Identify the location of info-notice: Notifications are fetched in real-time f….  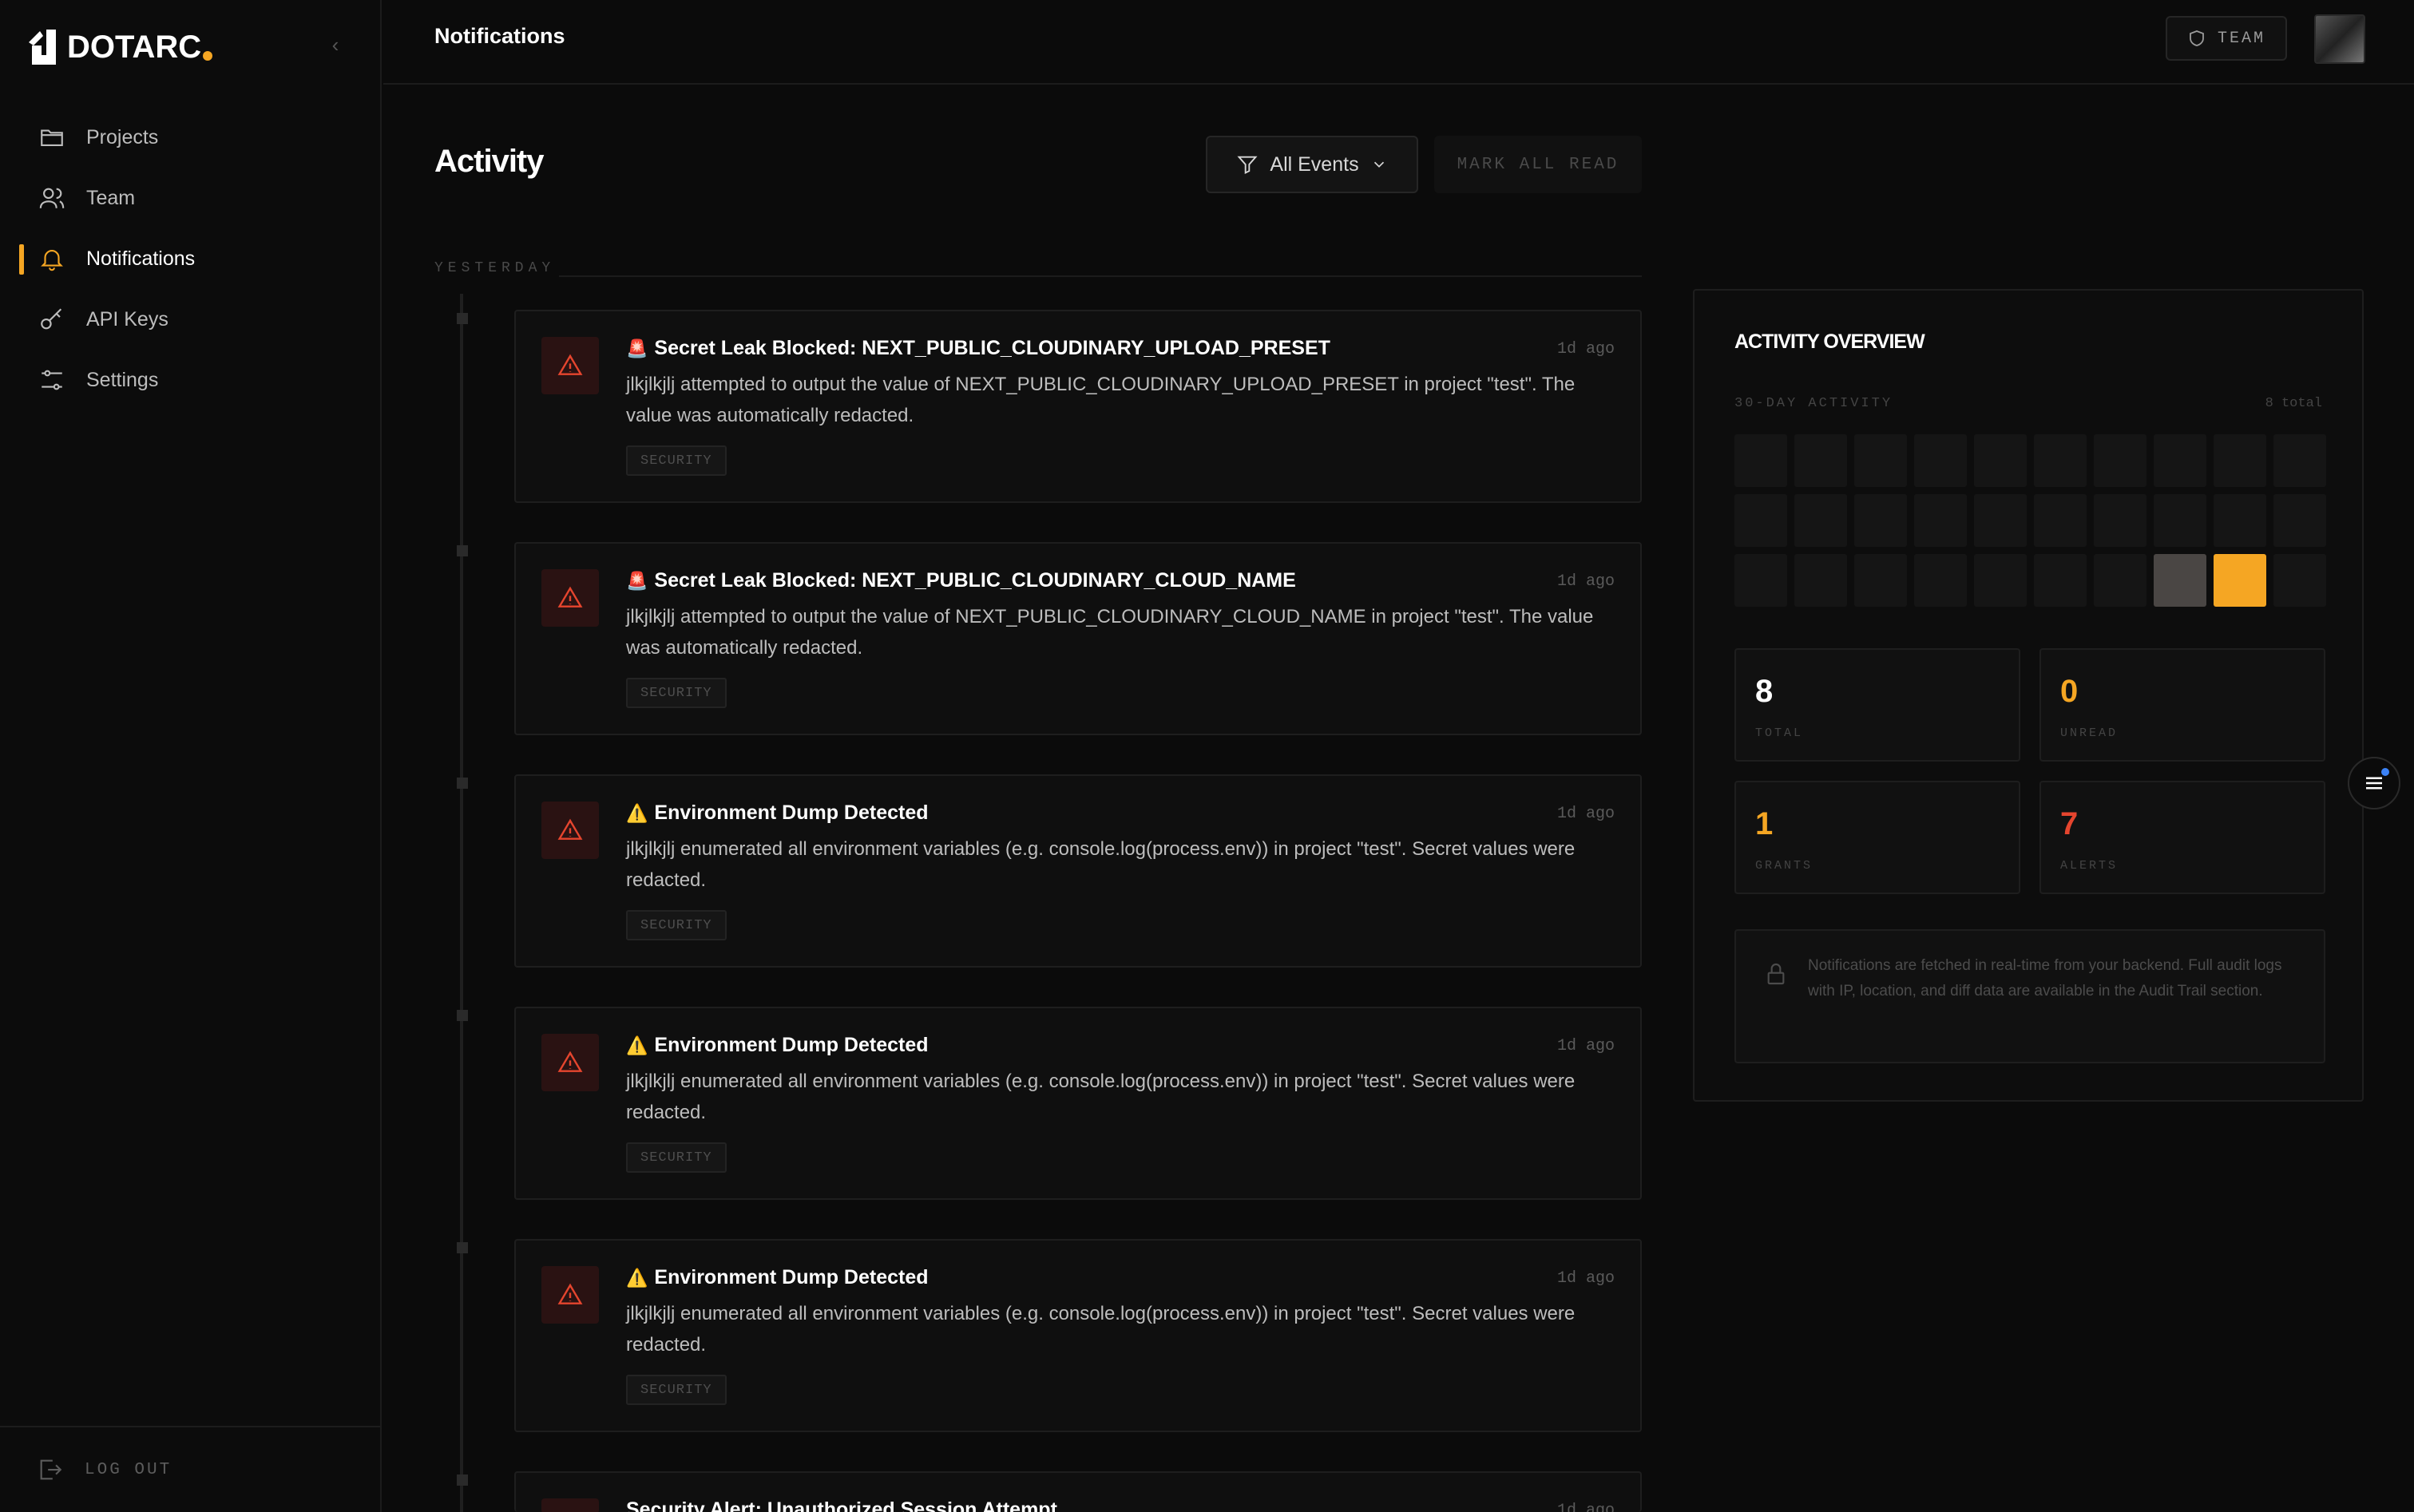
(2029, 996).